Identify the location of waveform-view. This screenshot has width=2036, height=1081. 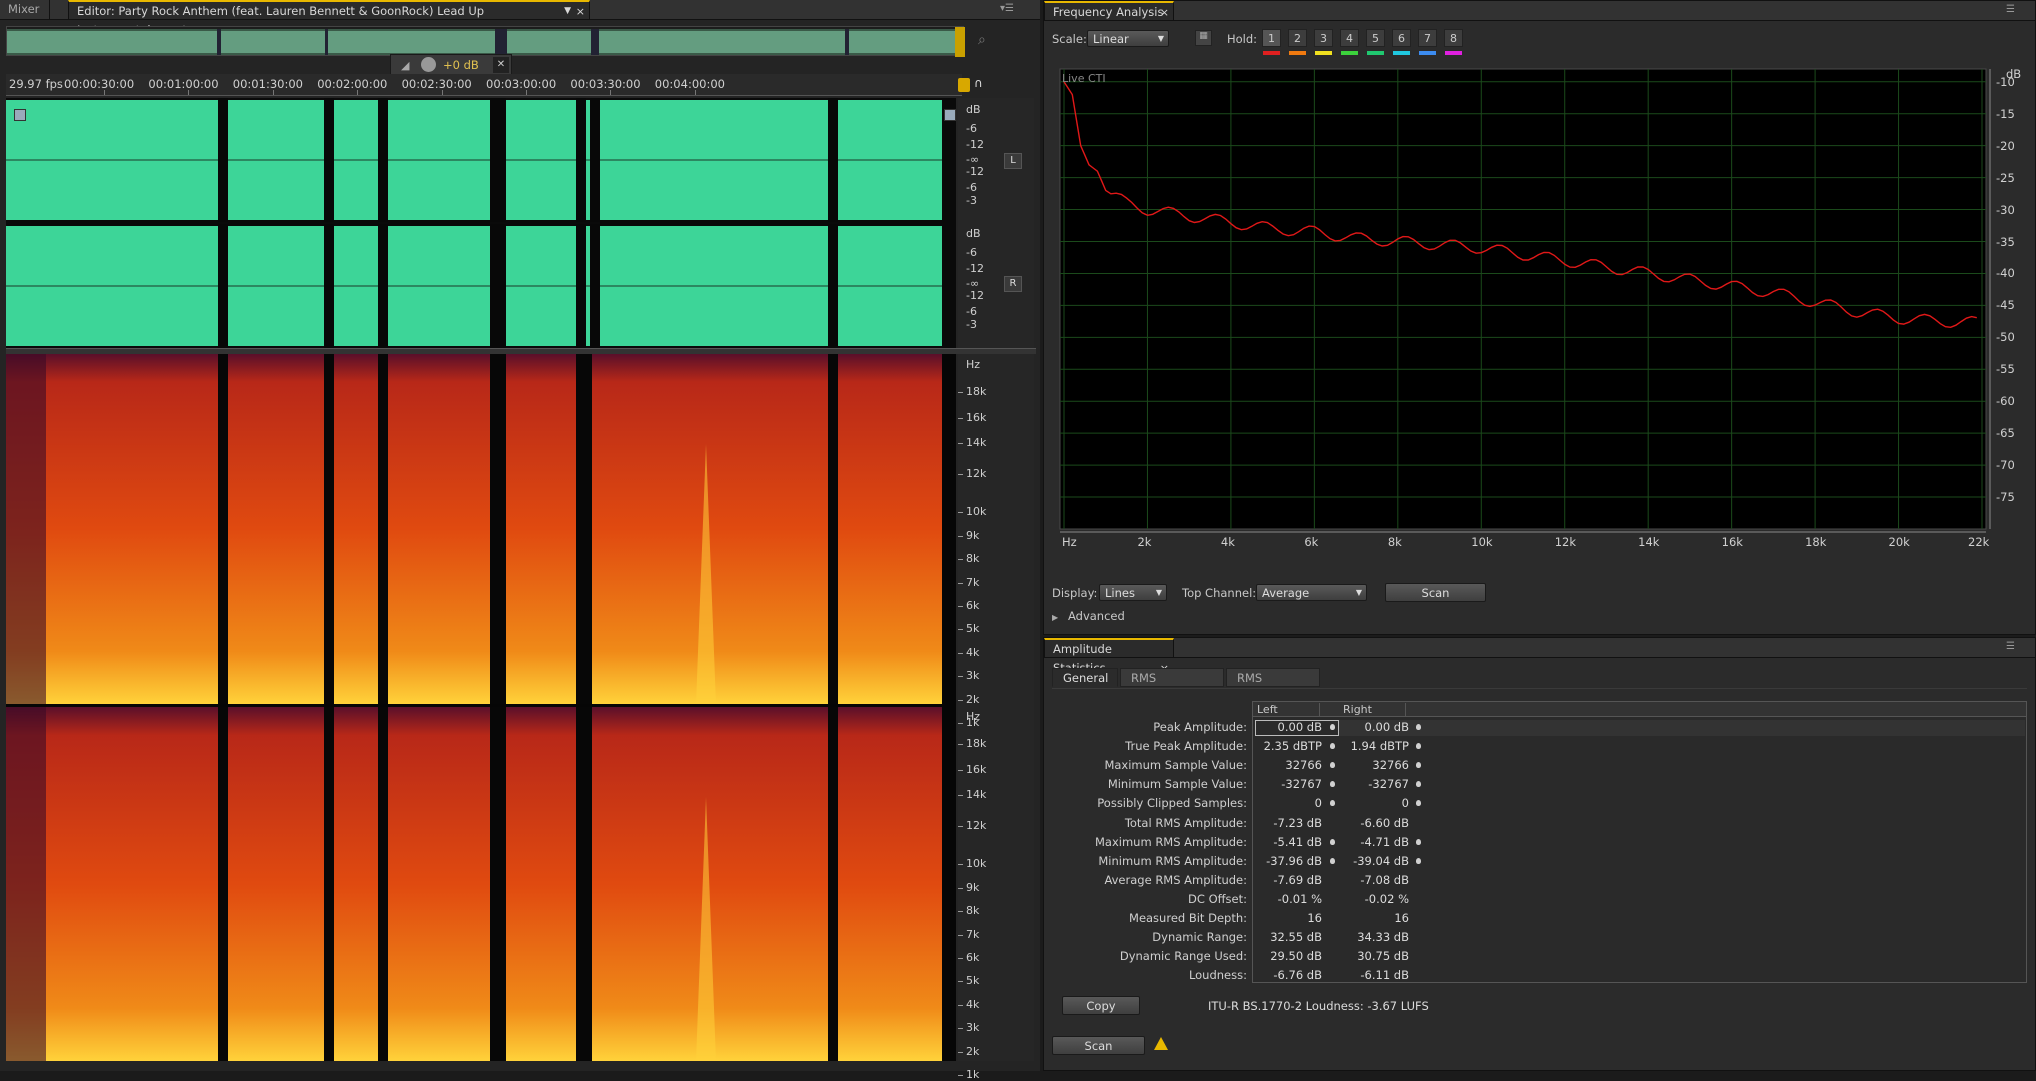
(481, 223).